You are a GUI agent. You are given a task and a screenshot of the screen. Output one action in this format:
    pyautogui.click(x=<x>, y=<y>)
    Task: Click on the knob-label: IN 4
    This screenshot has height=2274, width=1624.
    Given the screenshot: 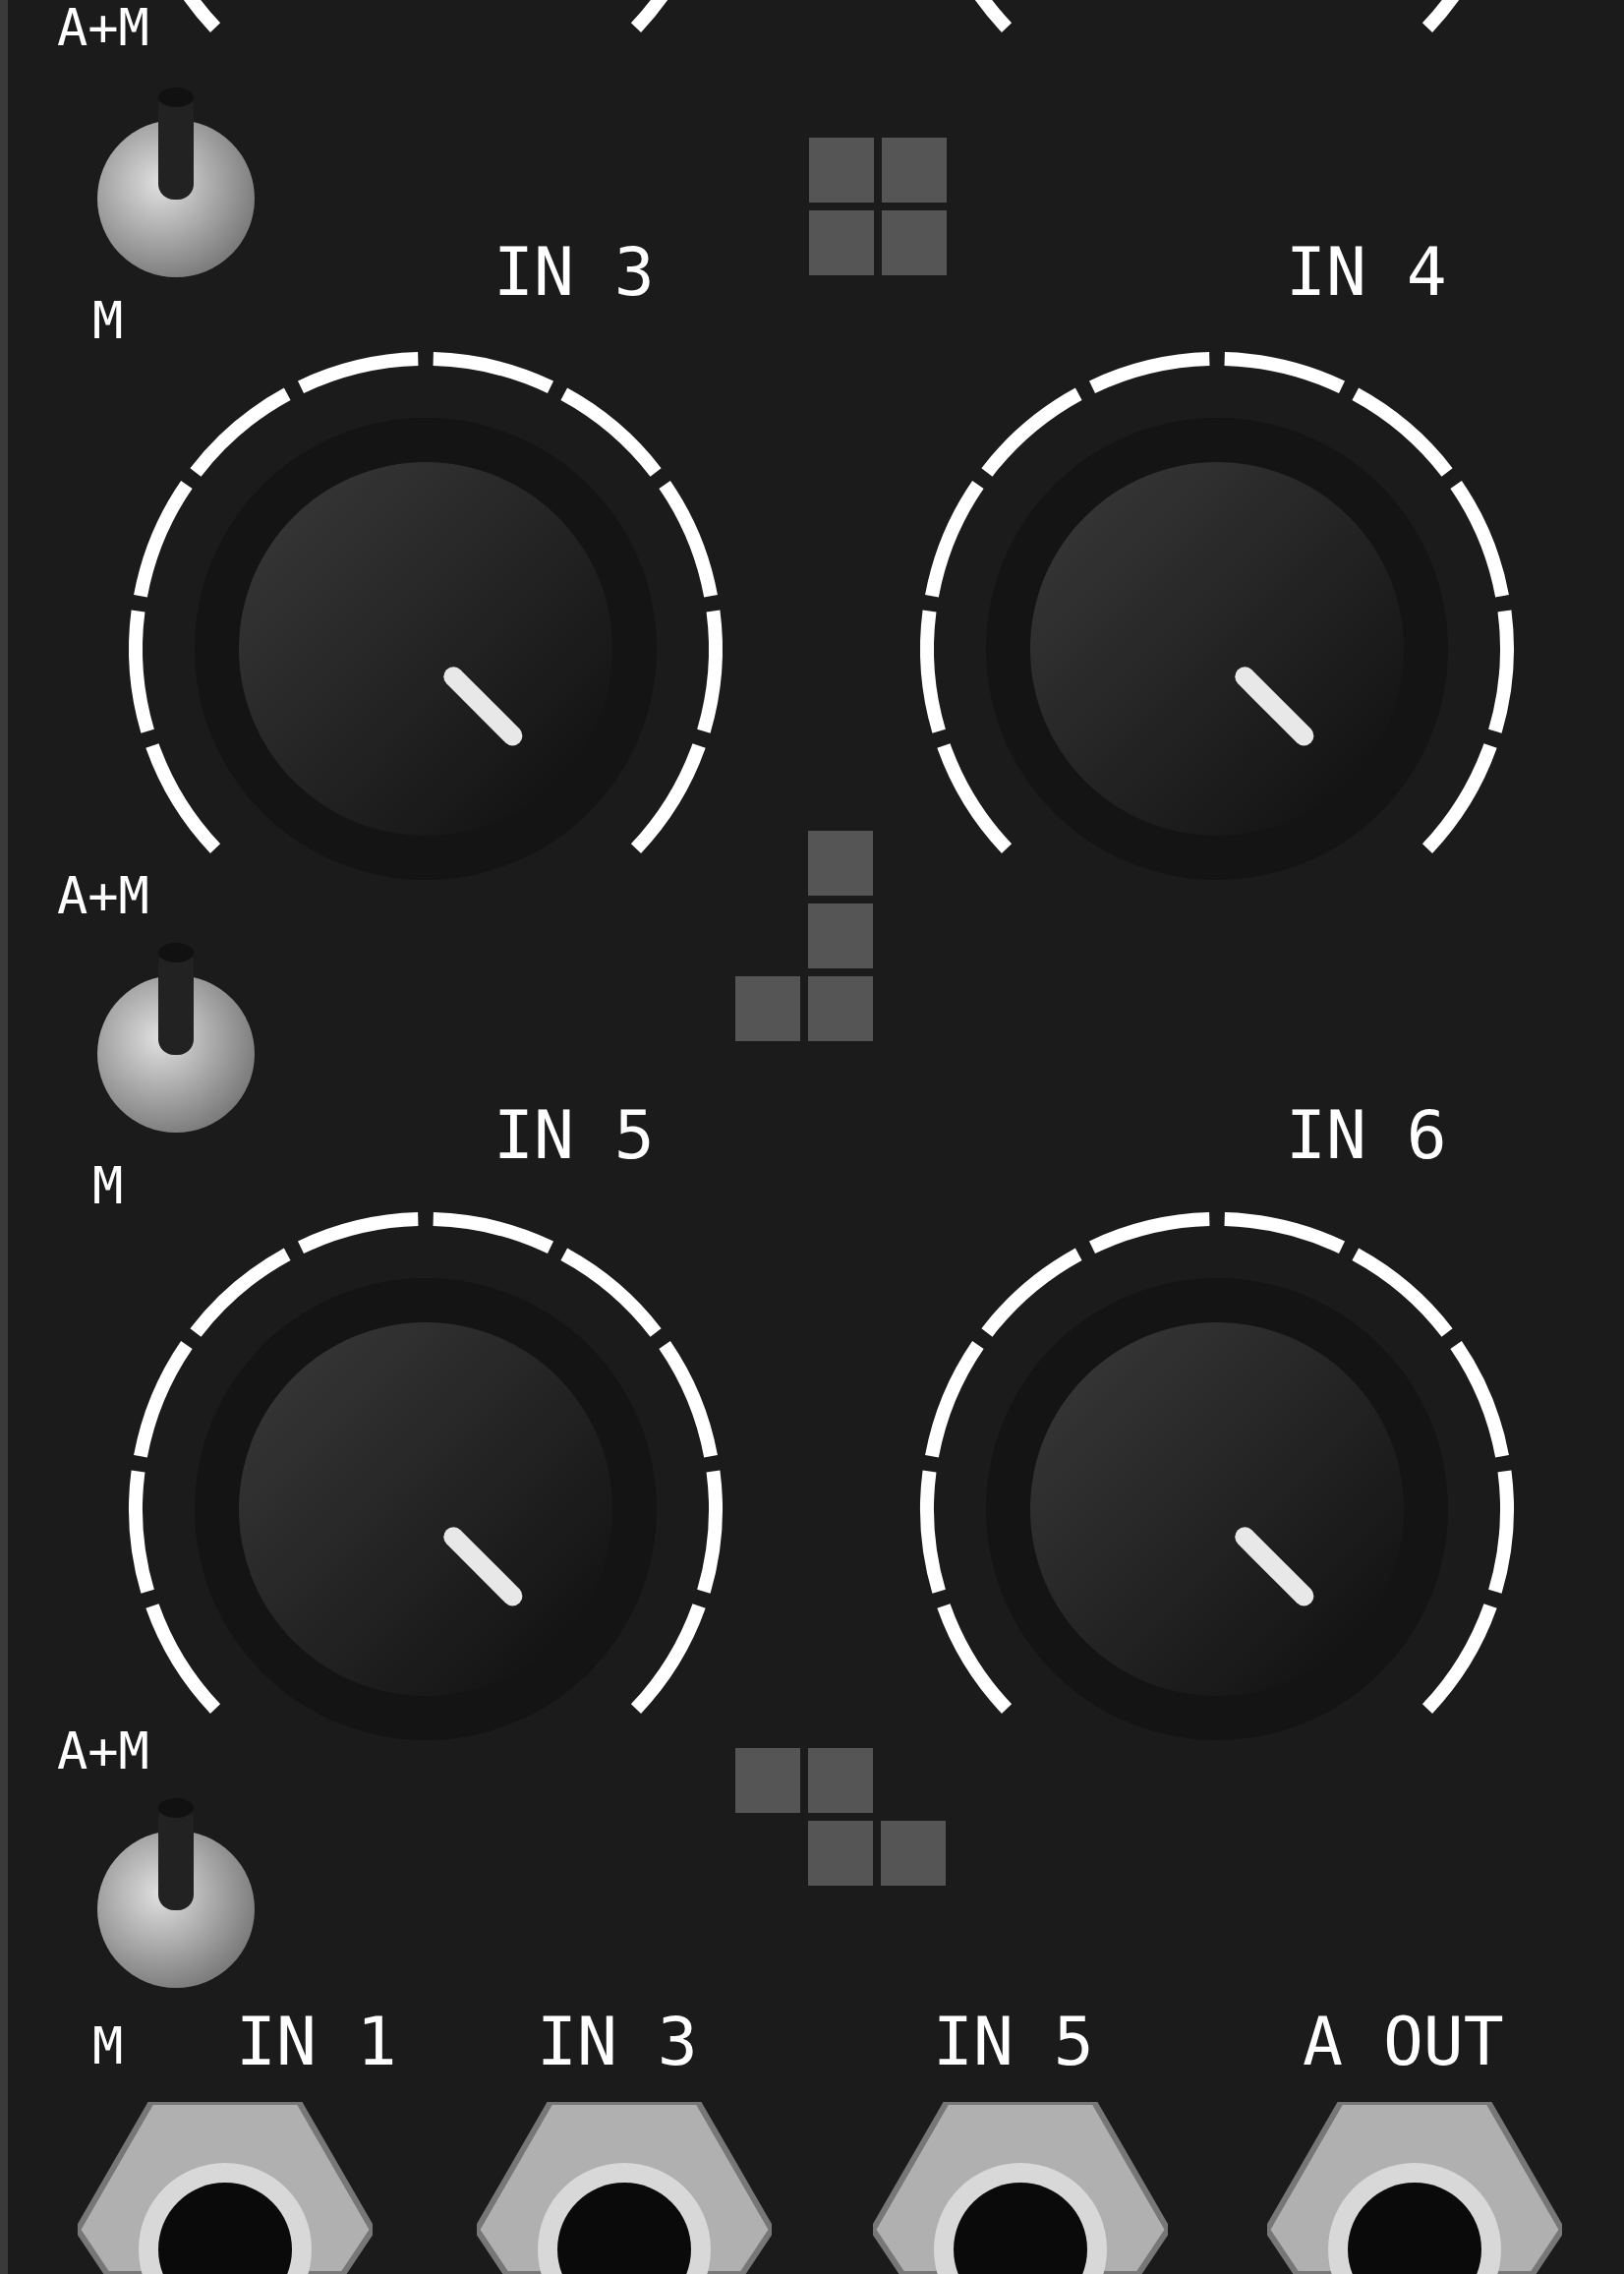 What is the action you would take?
    pyautogui.click(x=1366, y=272)
    